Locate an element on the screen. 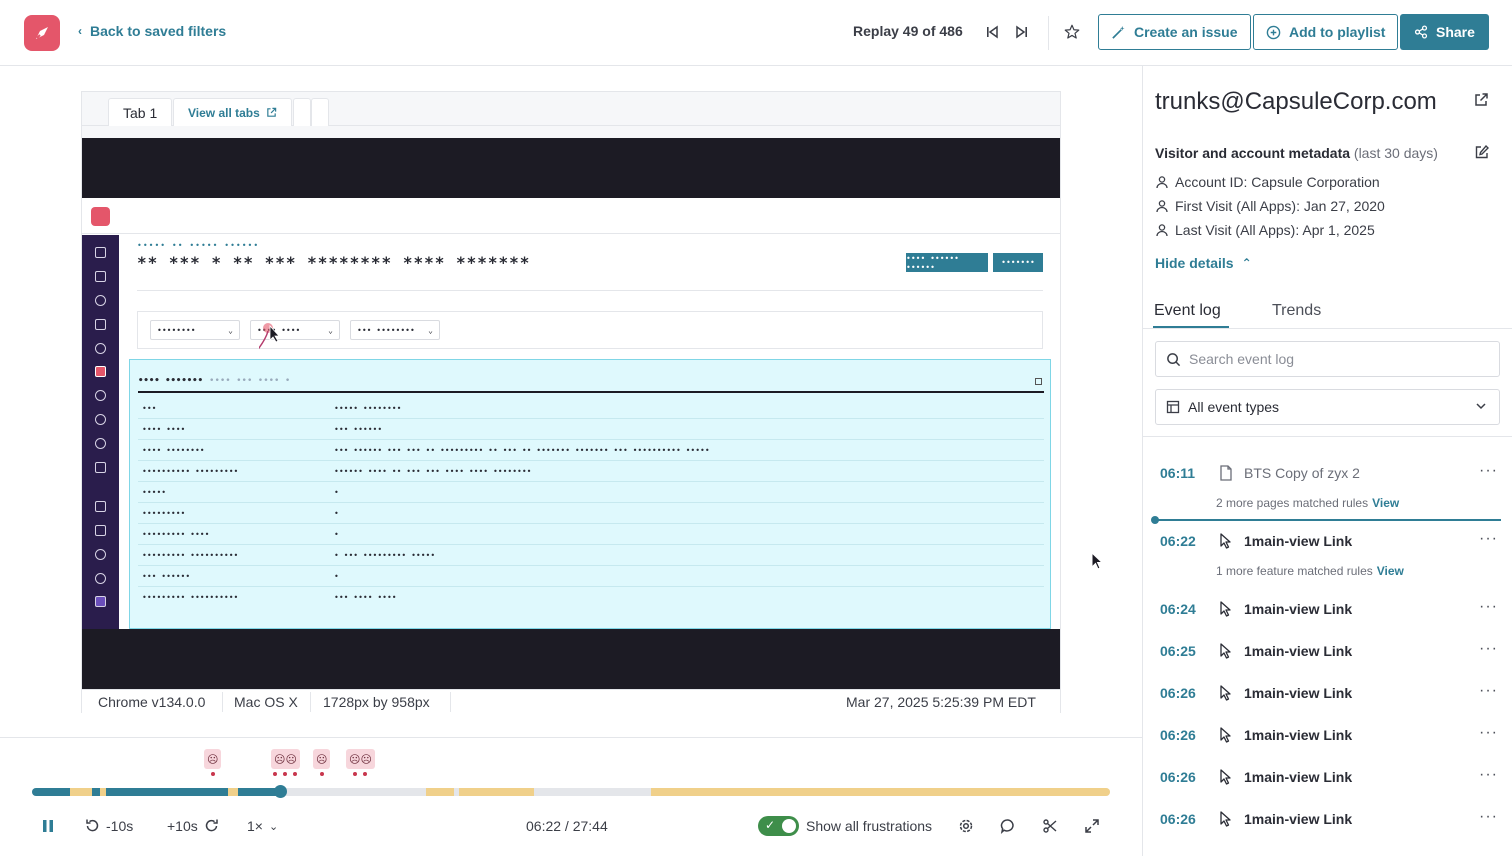 This screenshot has width=1512, height=856. event-row: 06:24 1main-view Link ··· is located at coordinates (1327, 610).